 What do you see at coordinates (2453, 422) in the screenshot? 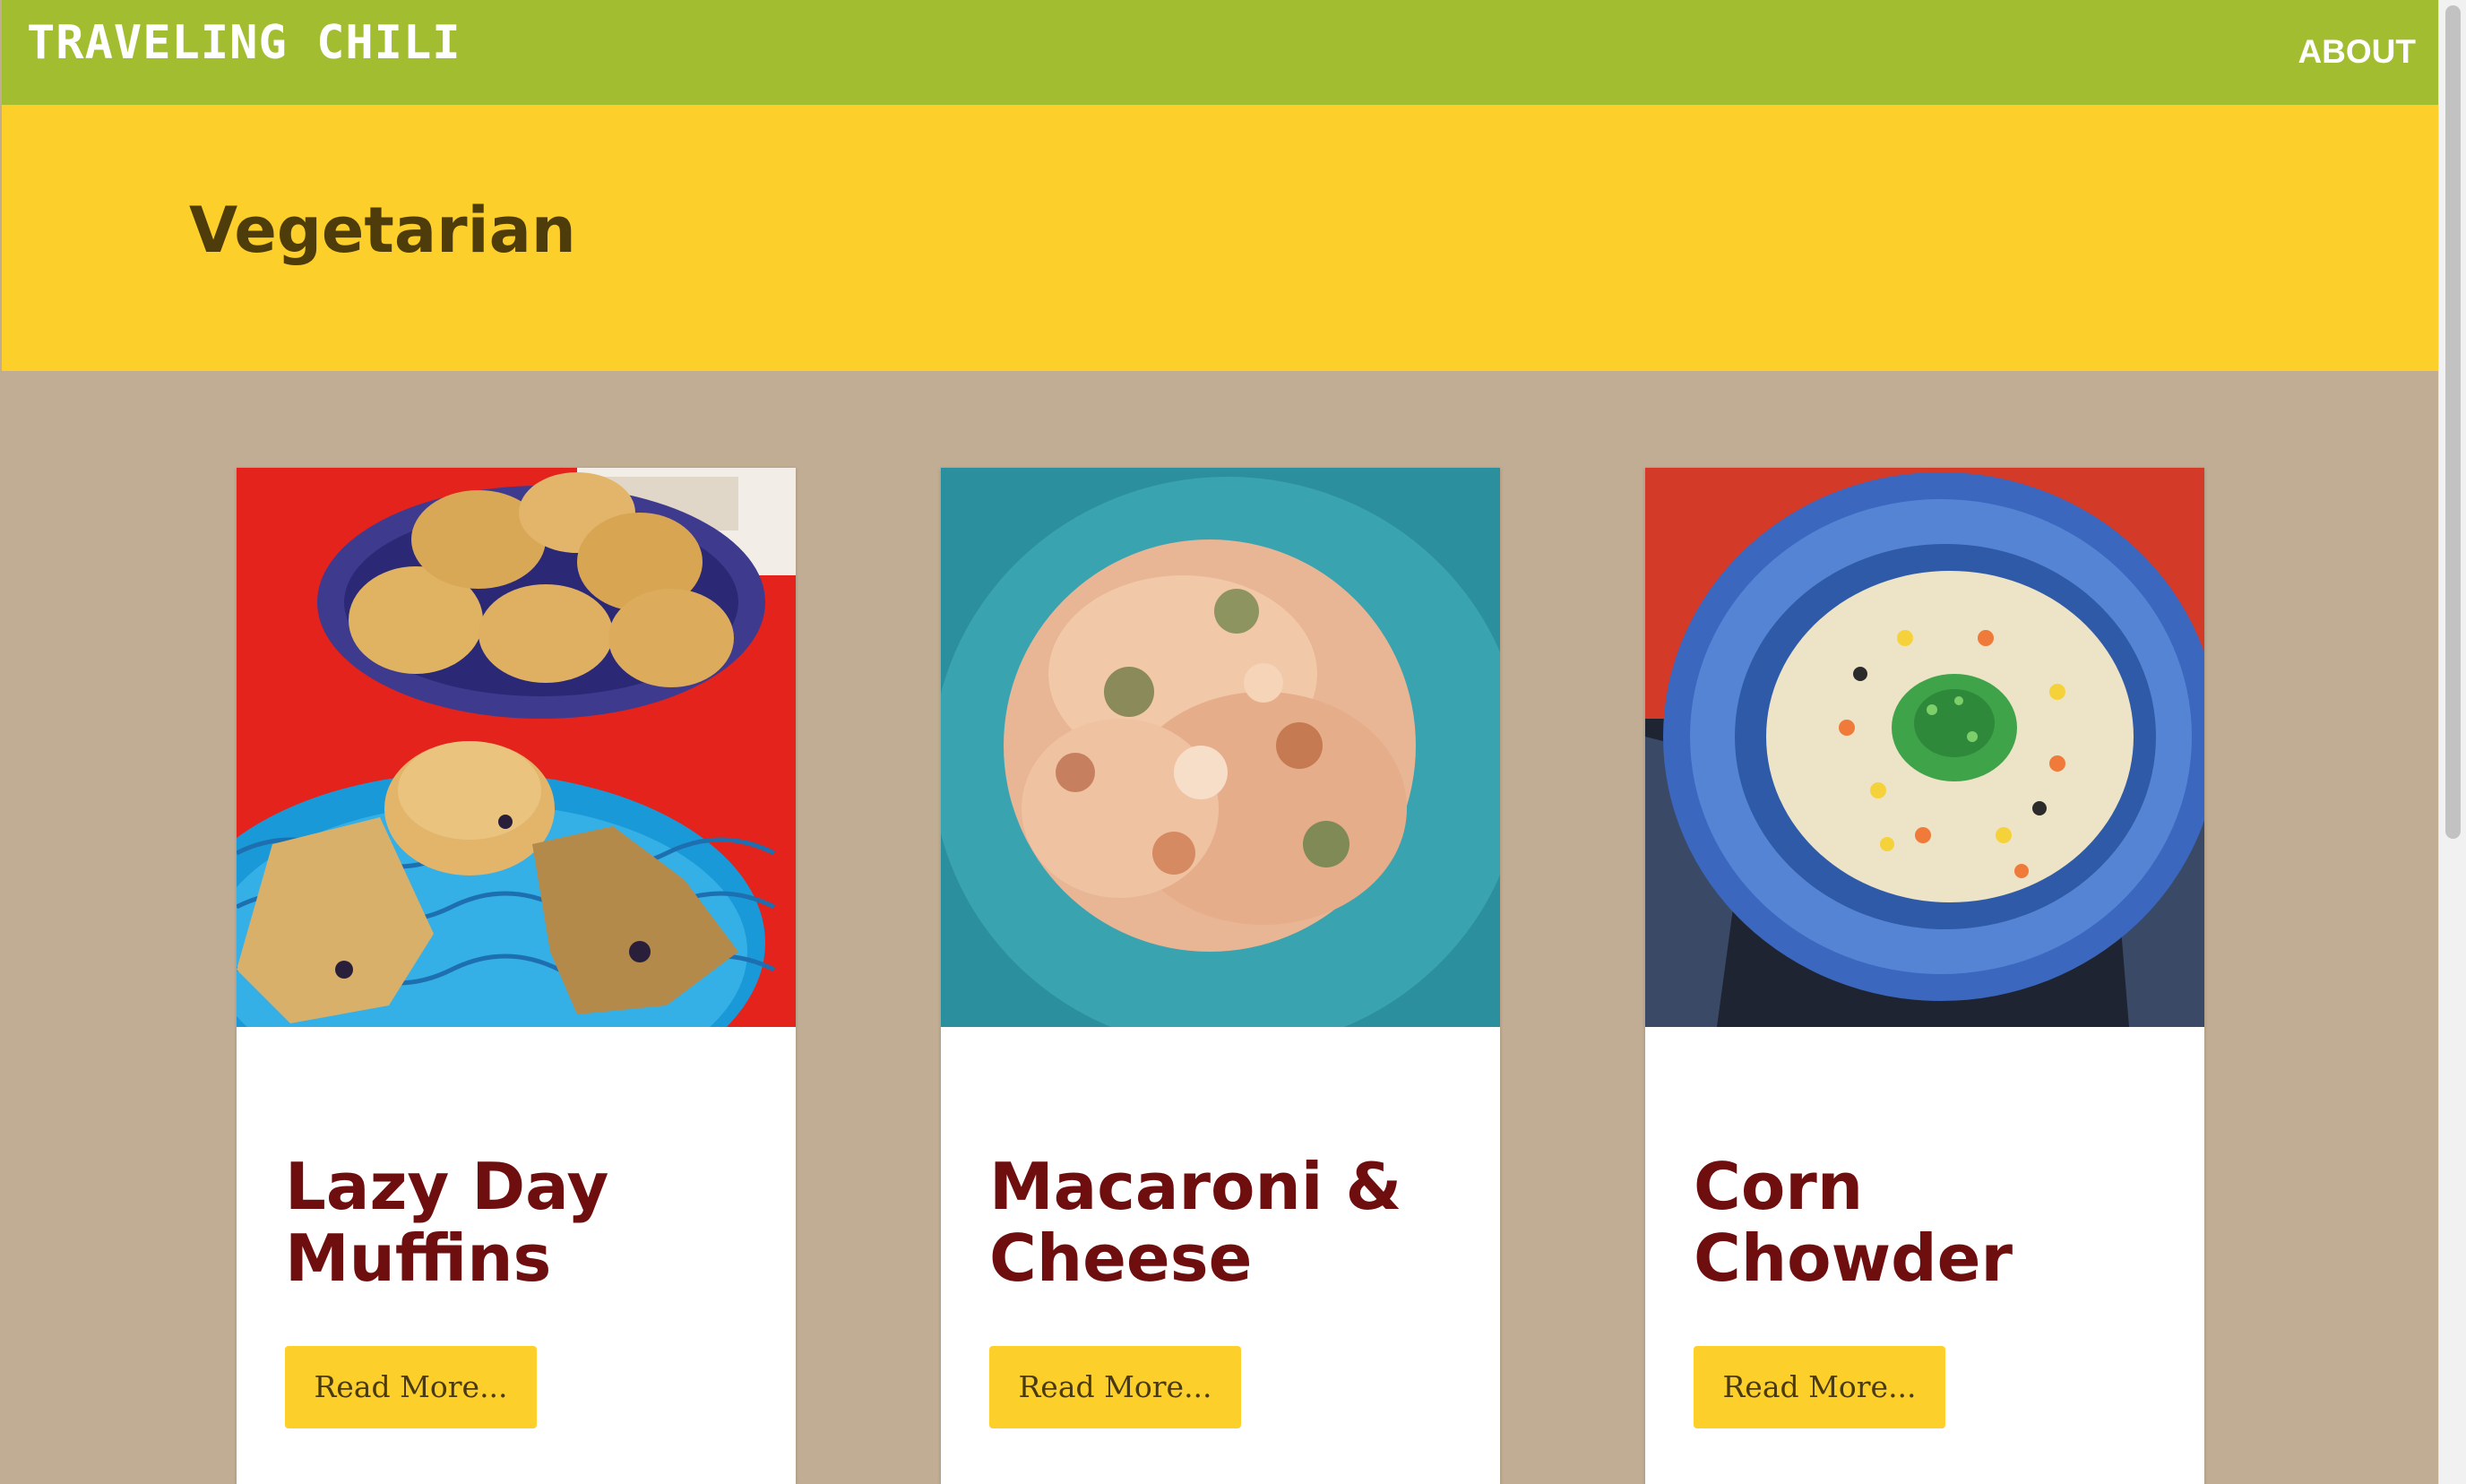
I see `scrollbar-thumb` at bounding box center [2453, 422].